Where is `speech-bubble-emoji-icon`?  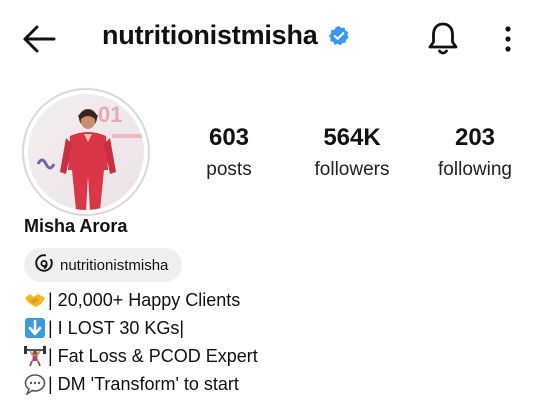
speech-bubble-emoji-icon is located at coordinates (35, 384).